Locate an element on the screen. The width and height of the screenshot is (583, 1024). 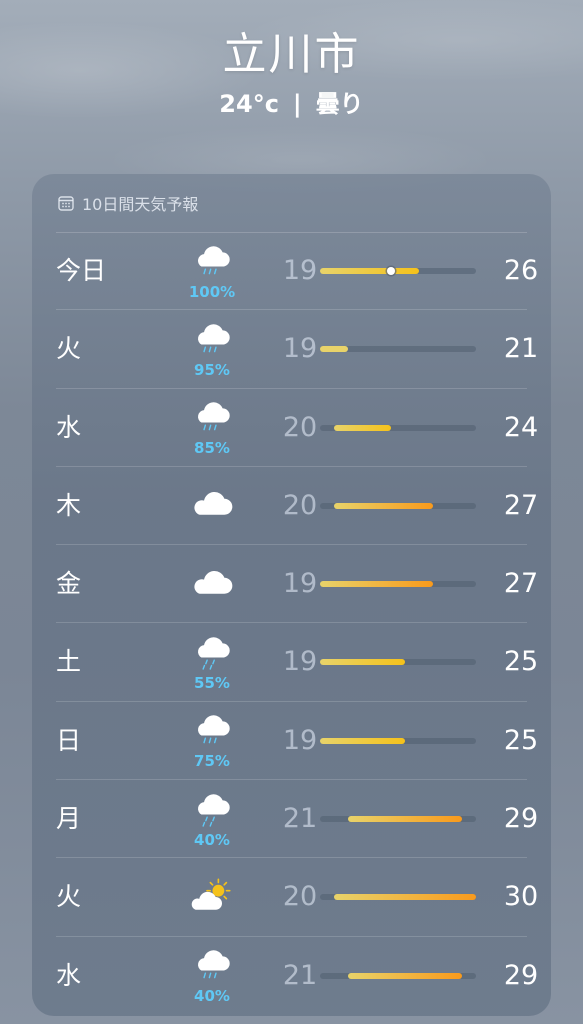
precipitation-chance: 95% is located at coordinates (212, 369).